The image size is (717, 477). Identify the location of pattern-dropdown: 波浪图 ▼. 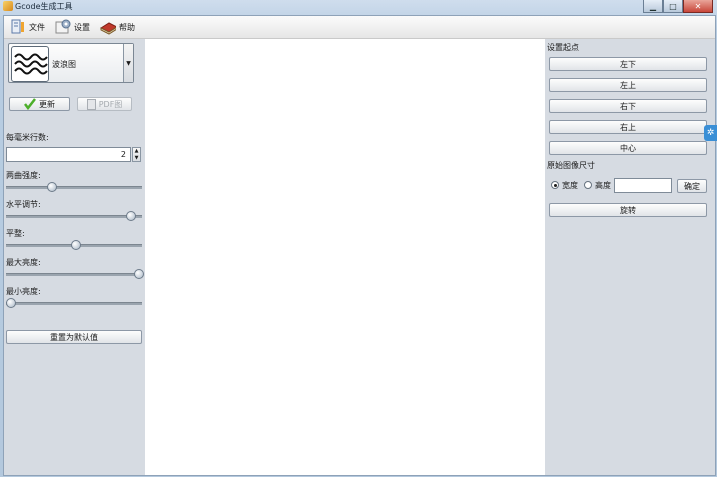
(71, 63).